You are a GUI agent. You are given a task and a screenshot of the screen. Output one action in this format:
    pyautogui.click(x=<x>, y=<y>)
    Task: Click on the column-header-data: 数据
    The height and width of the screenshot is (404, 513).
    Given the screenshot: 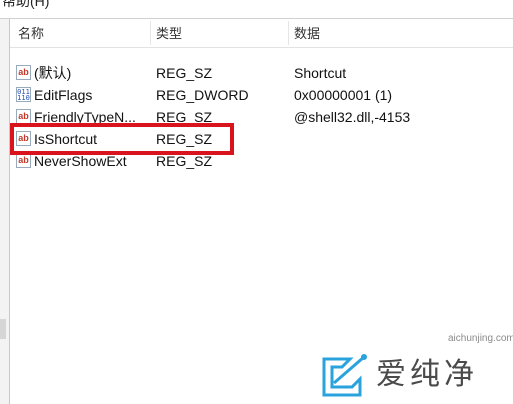 What is the action you would take?
    pyautogui.click(x=307, y=33)
    